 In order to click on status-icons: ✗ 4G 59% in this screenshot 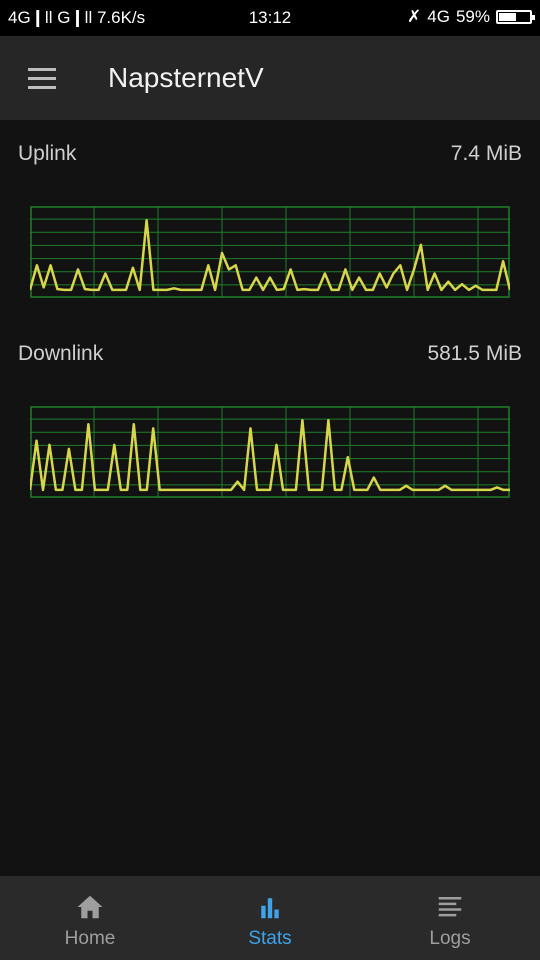, I will do `click(471, 17)`.